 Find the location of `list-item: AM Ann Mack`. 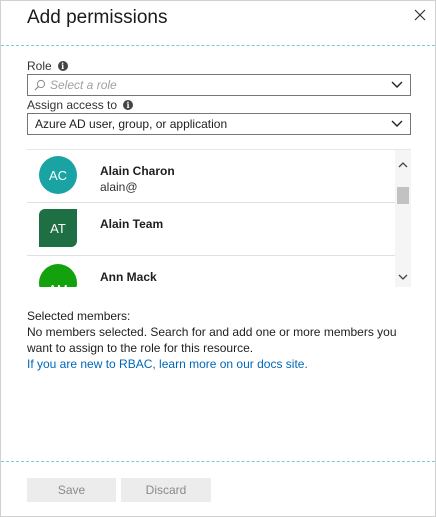

list-item: AM Ann Mack is located at coordinates (211, 271).